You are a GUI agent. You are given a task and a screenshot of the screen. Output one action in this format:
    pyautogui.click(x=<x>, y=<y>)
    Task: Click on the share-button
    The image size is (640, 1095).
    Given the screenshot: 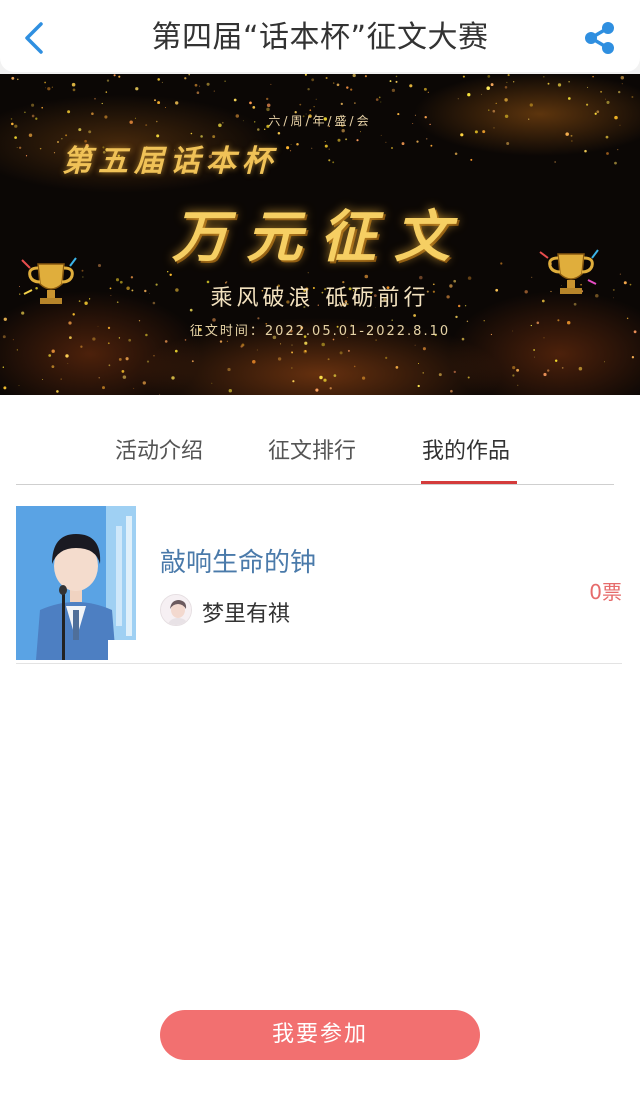 What is the action you would take?
    pyautogui.click(x=600, y=38)
    